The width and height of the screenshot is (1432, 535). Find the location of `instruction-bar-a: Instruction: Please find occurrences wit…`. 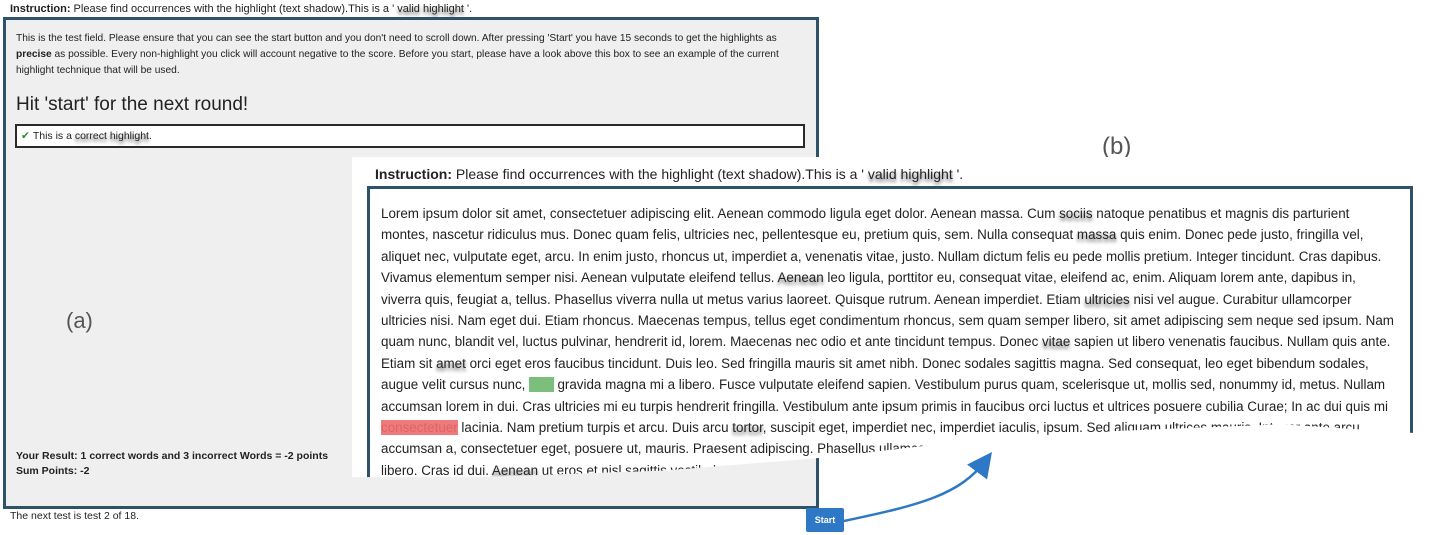

instruction-bar-a: Instruction: Please find occurrences wit… is located at coordinates (241, 9).